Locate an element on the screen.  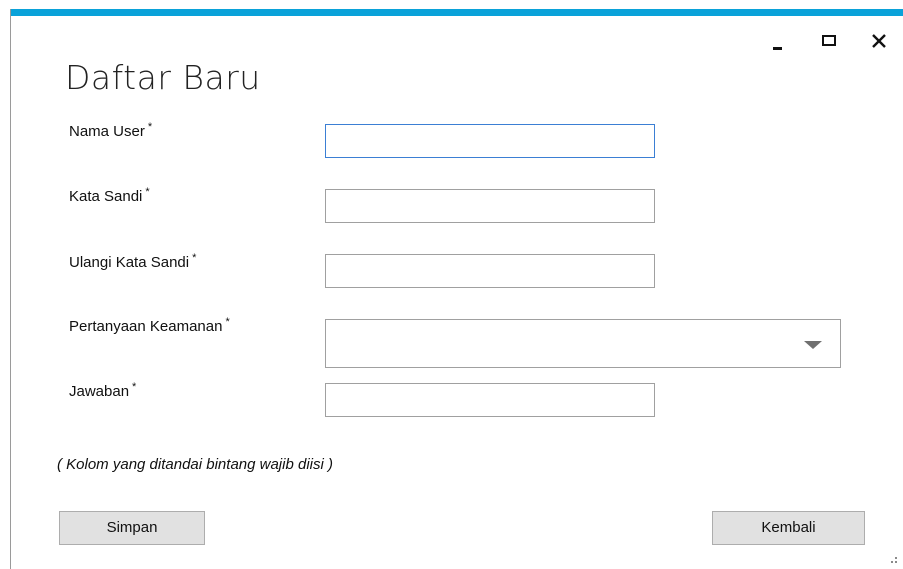
answer-label: Jawaban * is located at coordinates (102, 390).